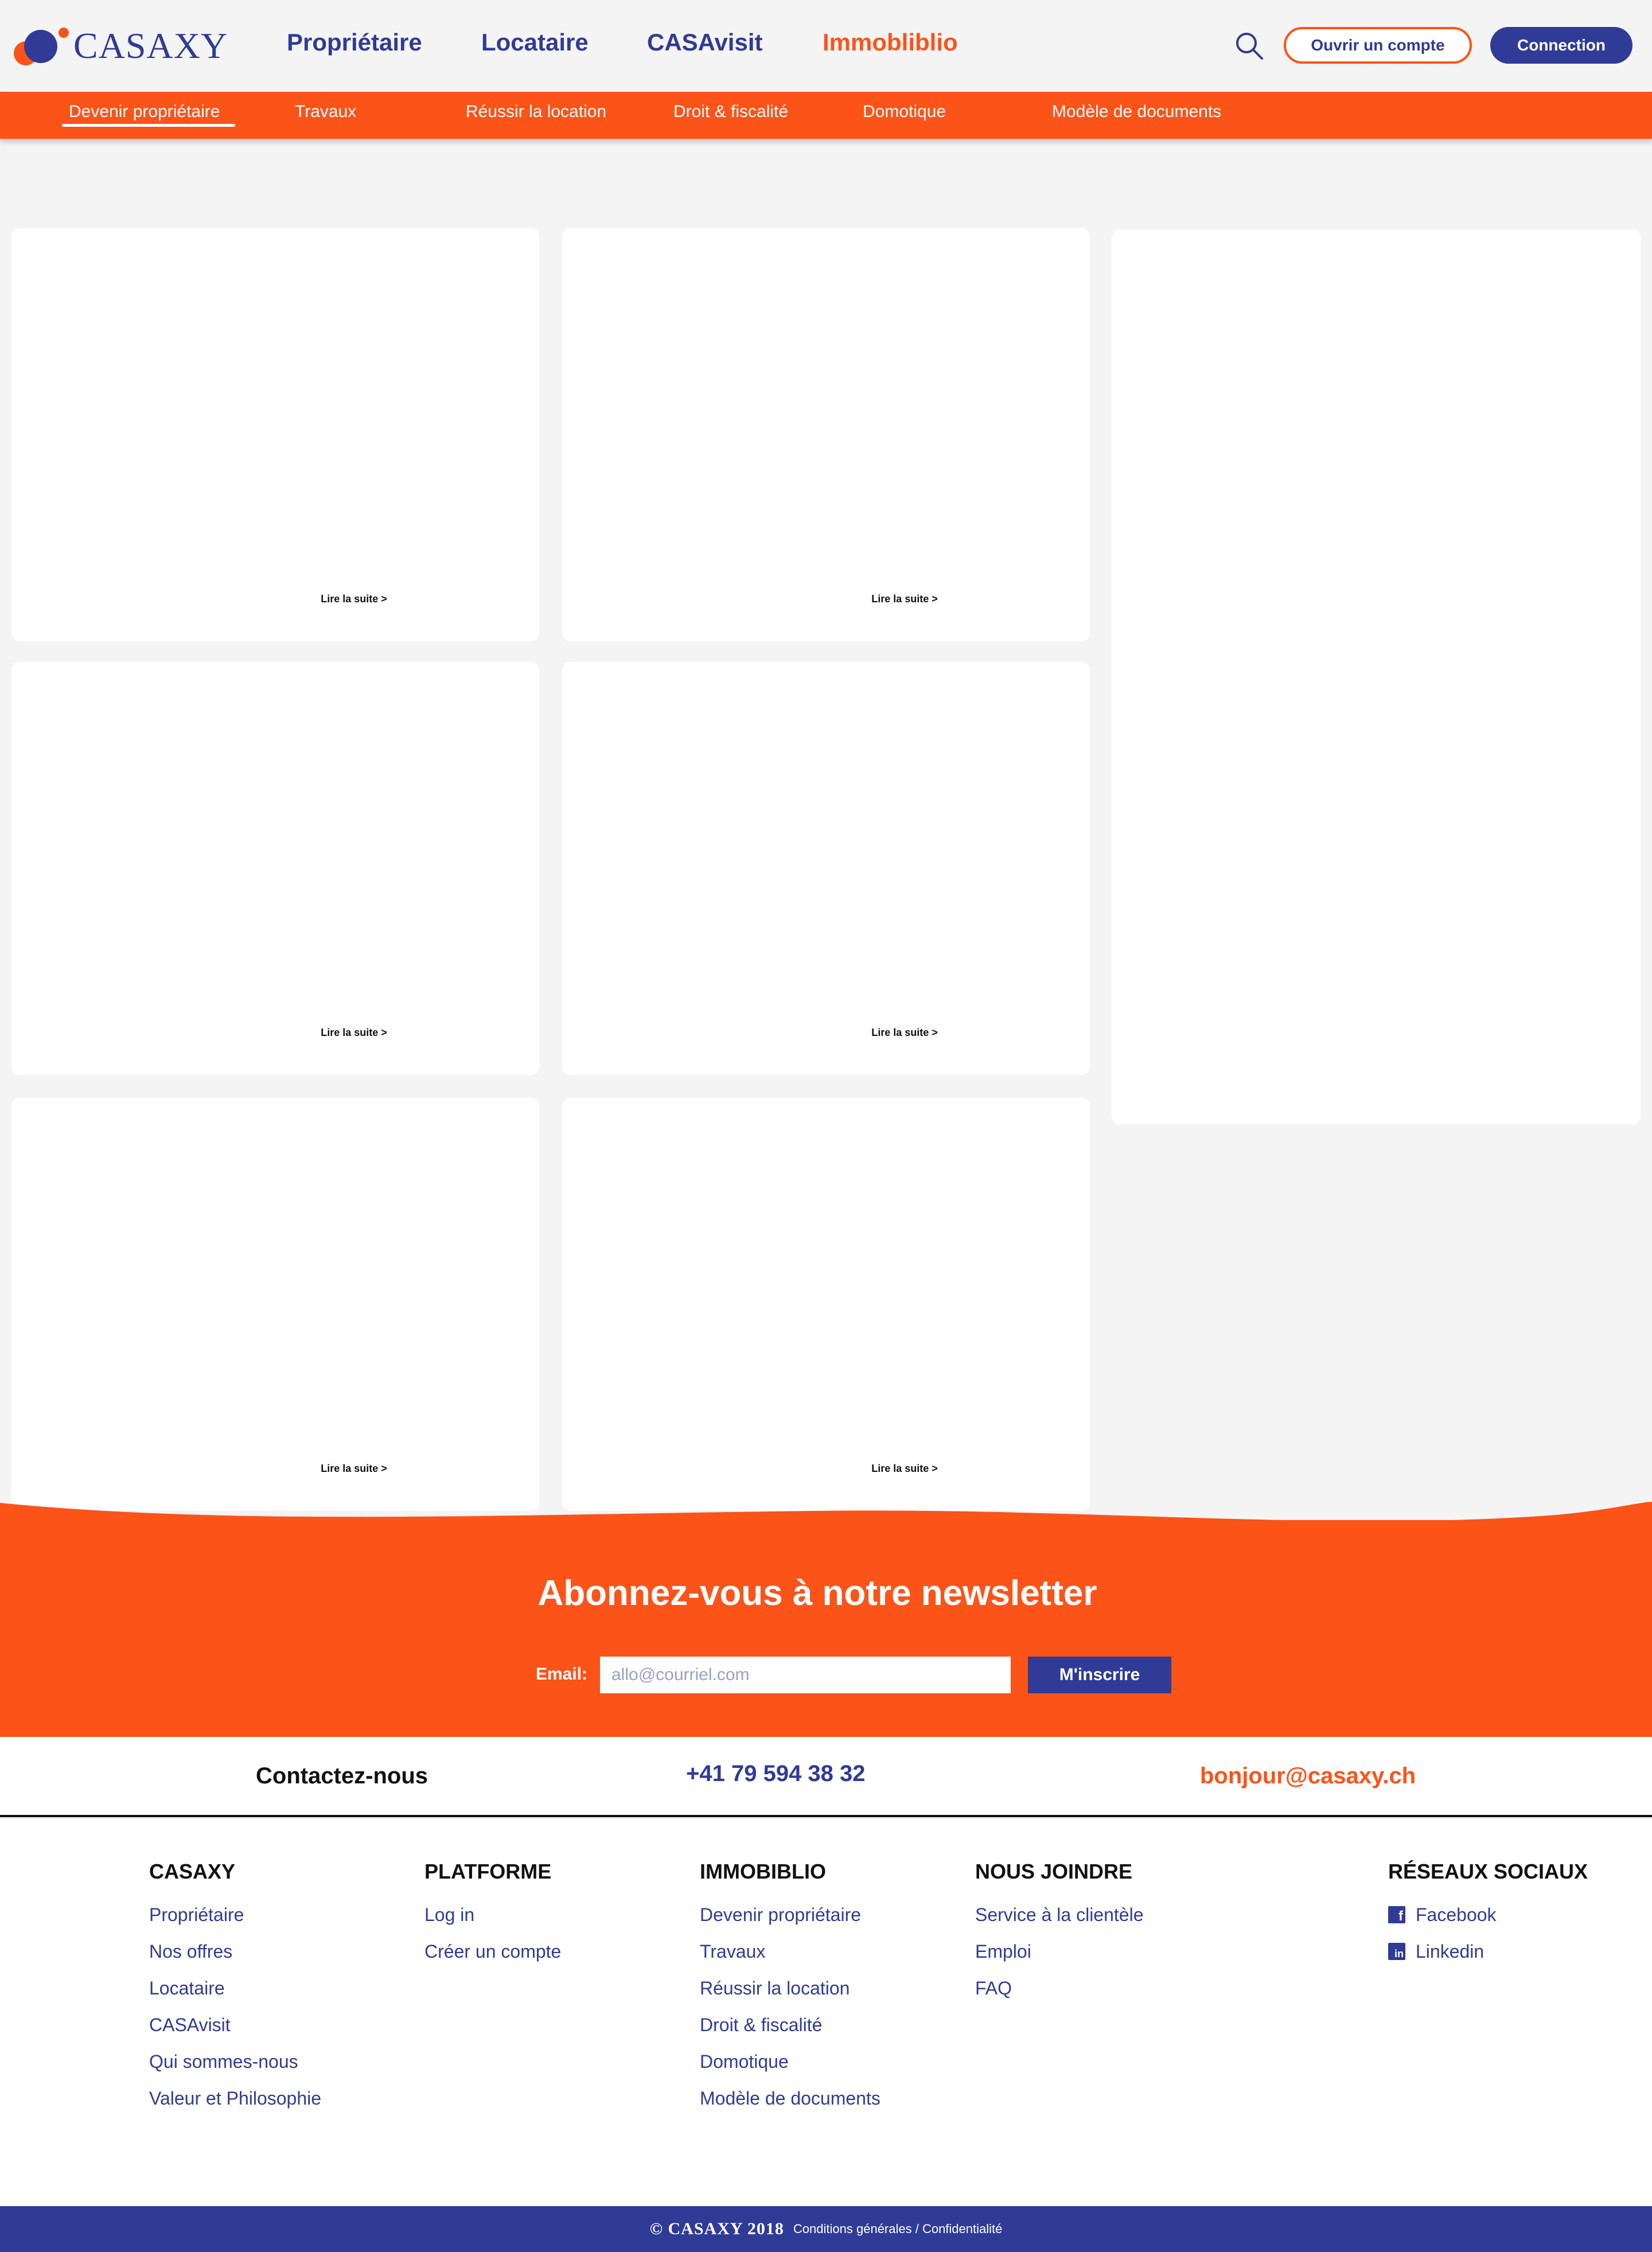 This screenshot has height=2252, width=1652. I want to click on nav-proprietaire: Propriétaire, so click(354, 42).